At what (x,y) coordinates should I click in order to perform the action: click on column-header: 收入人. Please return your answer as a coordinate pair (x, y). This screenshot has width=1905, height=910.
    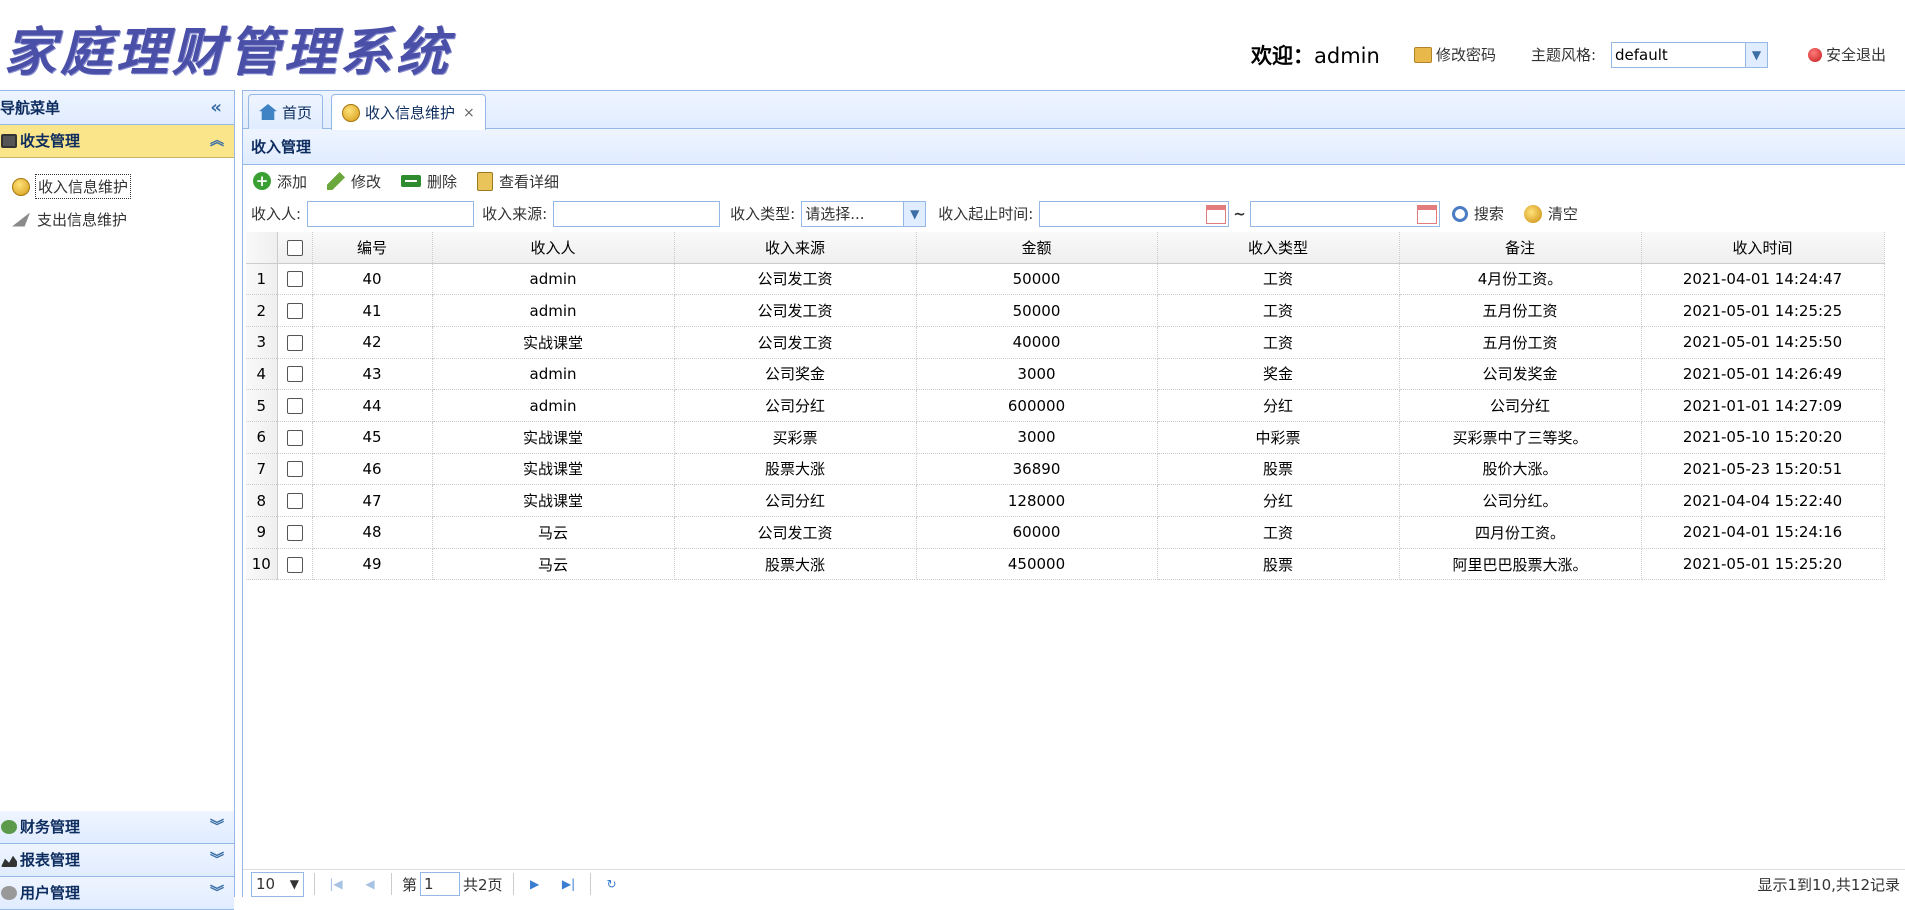
    Looking at the image, I should click on (553, 248).